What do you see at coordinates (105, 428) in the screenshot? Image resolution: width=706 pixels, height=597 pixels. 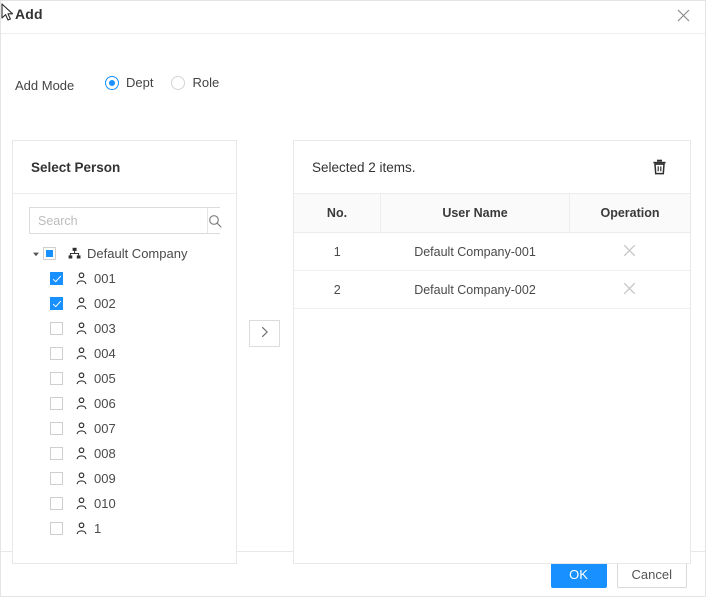 I see `tree-label-007: 007` at bounding box center [105, 428].